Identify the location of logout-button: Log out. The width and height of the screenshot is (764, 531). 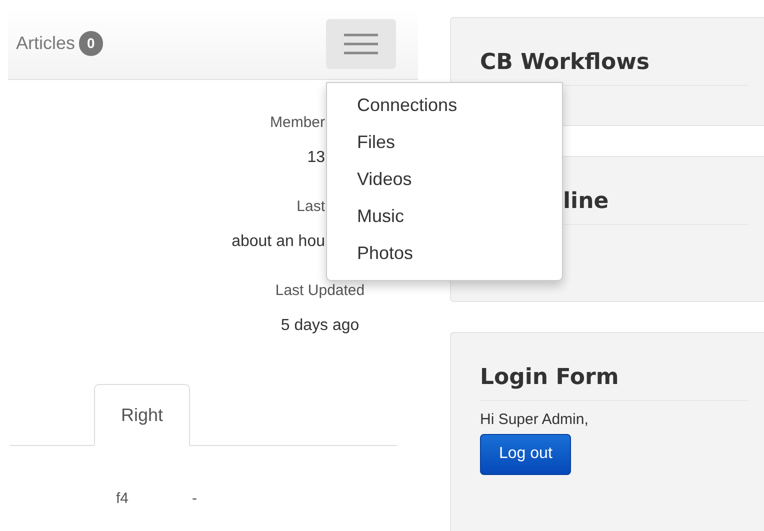
(526, 454).